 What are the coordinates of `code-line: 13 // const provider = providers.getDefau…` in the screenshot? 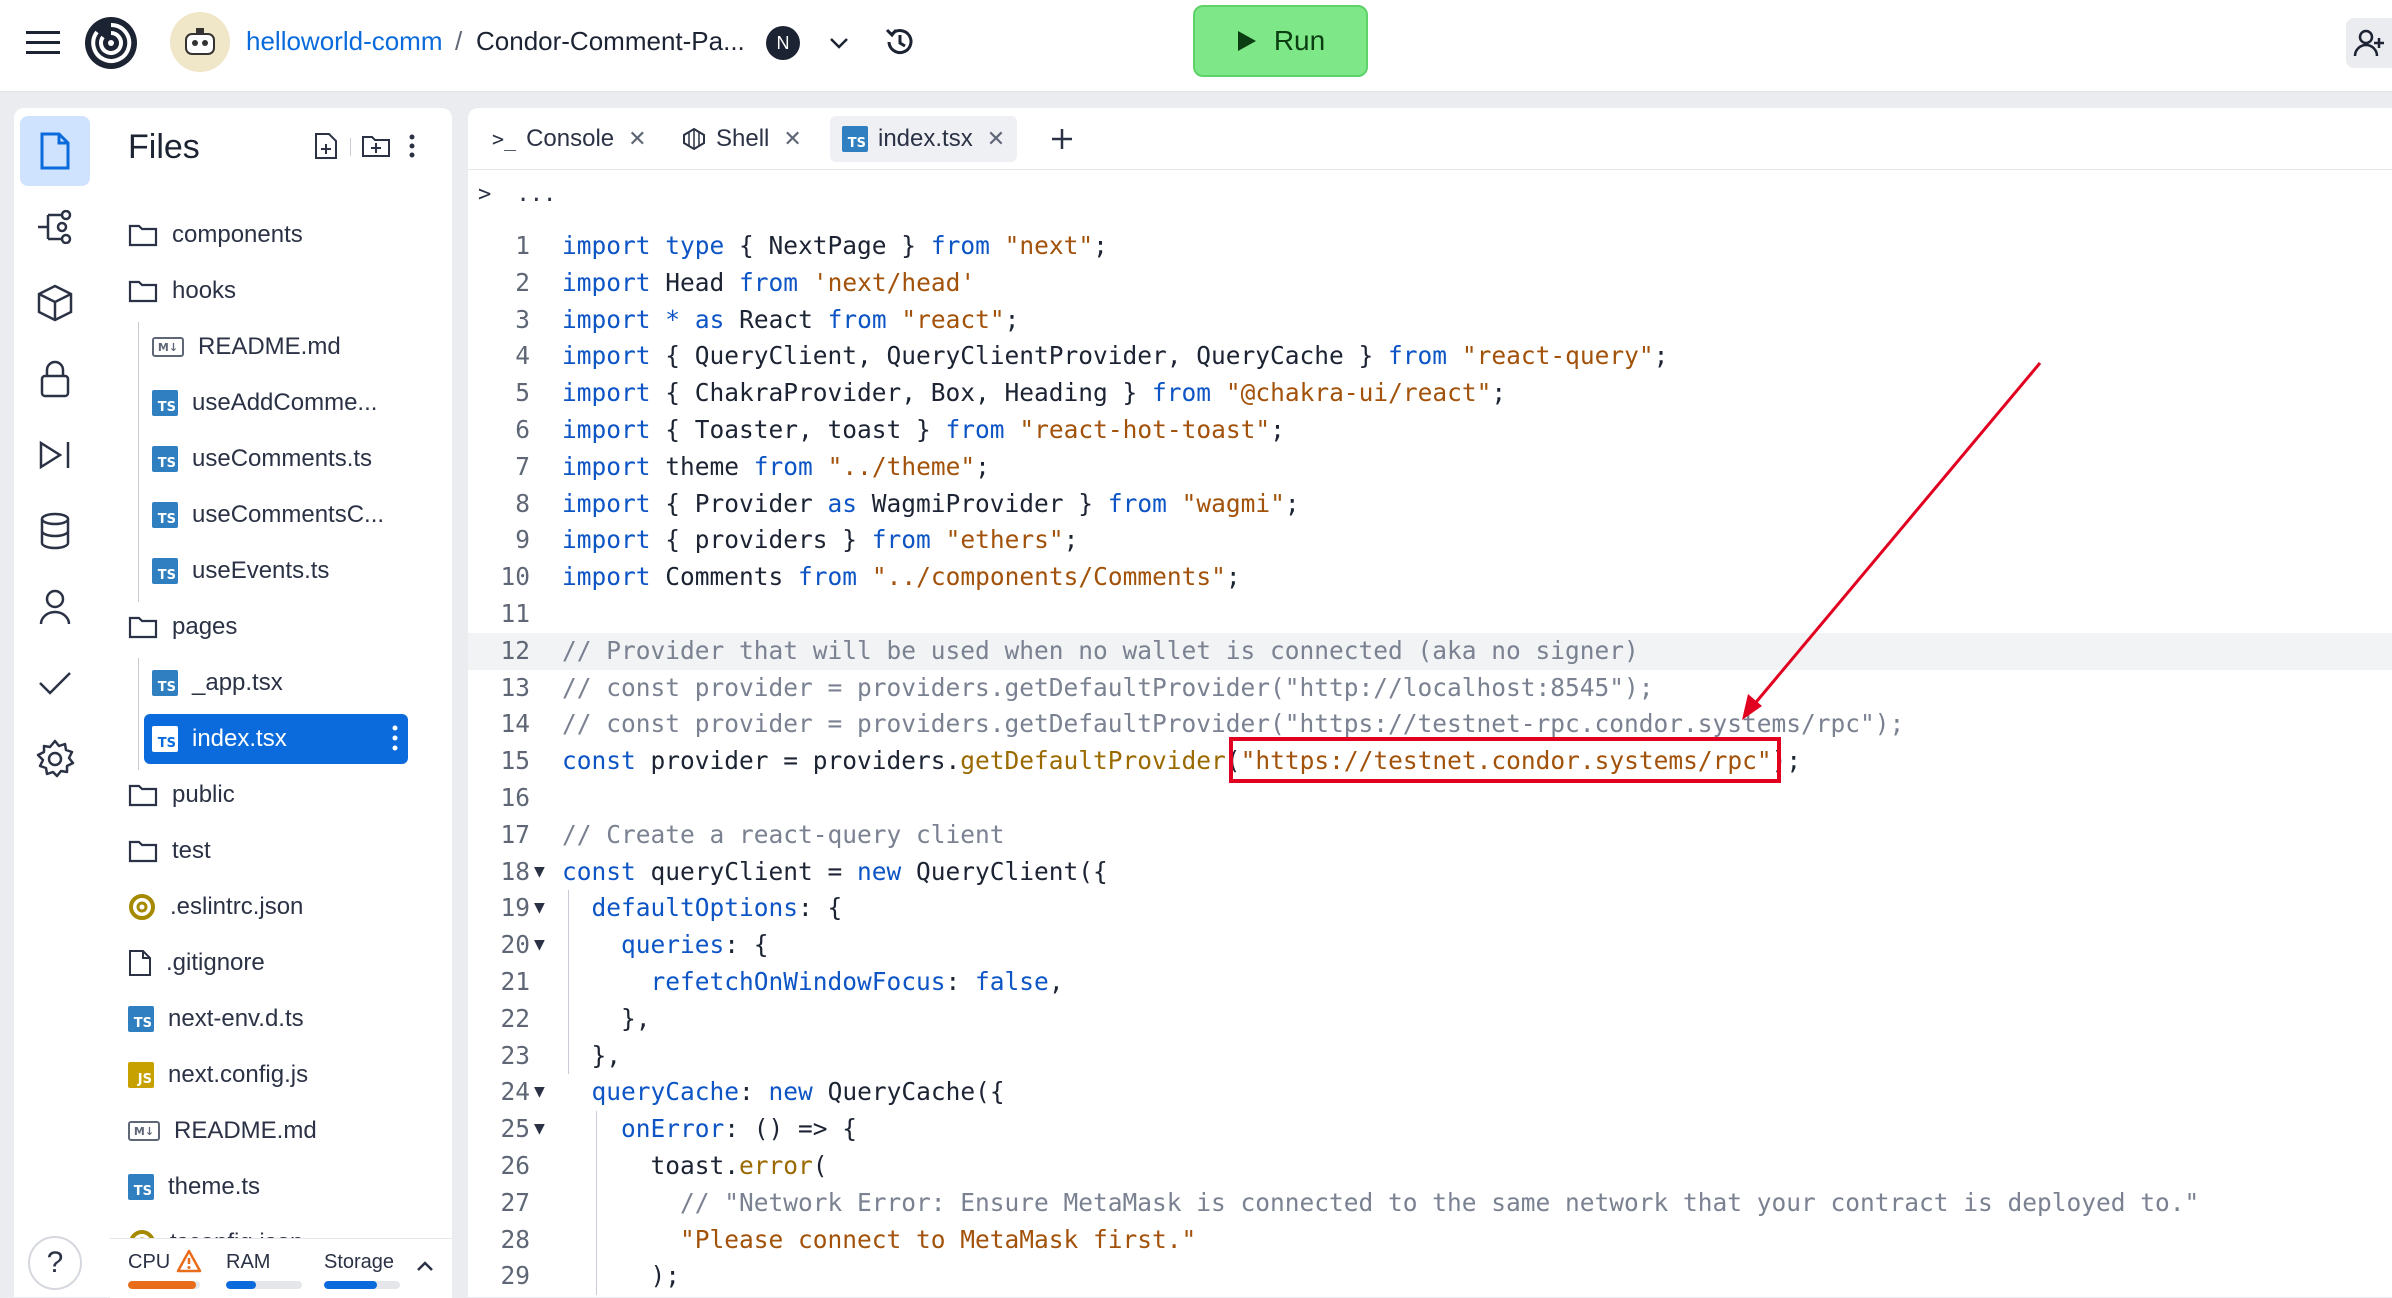 It's located at (1430, 688).